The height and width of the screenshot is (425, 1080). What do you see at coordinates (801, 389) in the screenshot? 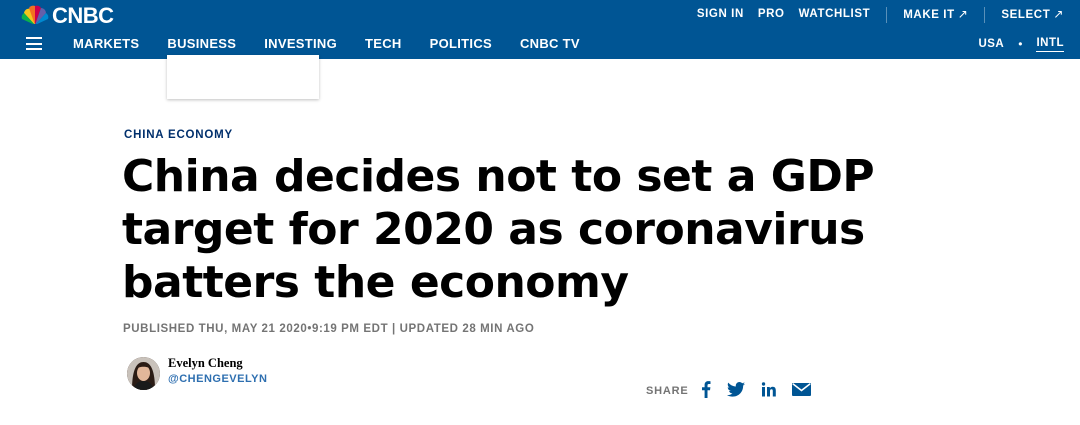
I see `email-icon` at bounding box center [801, 389].